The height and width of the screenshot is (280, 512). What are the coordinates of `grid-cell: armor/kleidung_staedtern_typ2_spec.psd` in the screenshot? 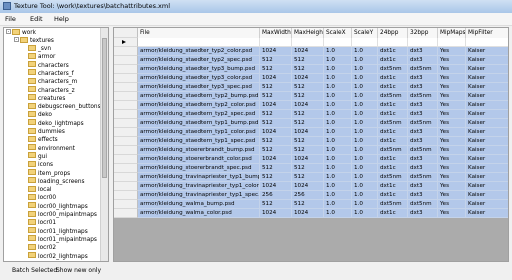 It's located at (199, 114).